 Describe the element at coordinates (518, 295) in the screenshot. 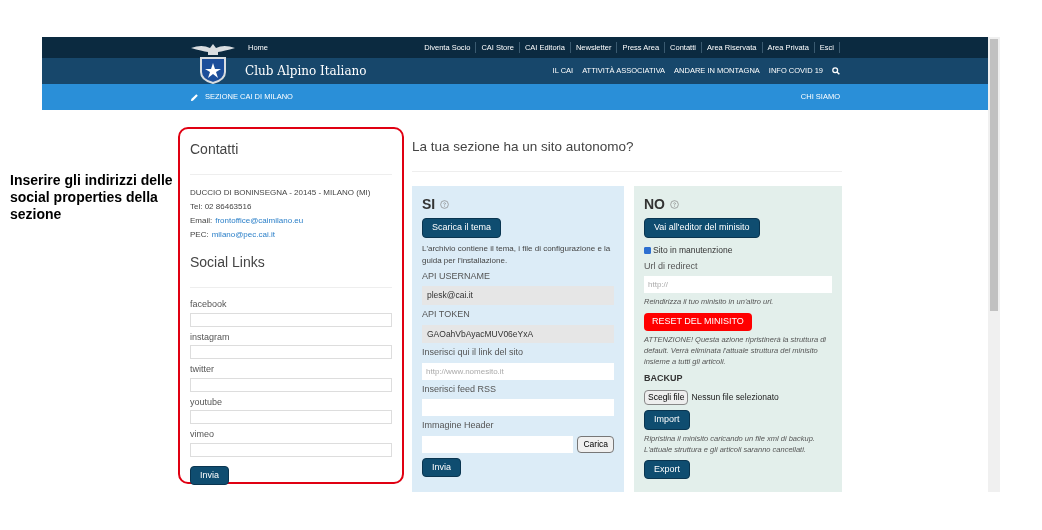

I see `readonly-field: plesk@cai.it` at that location.